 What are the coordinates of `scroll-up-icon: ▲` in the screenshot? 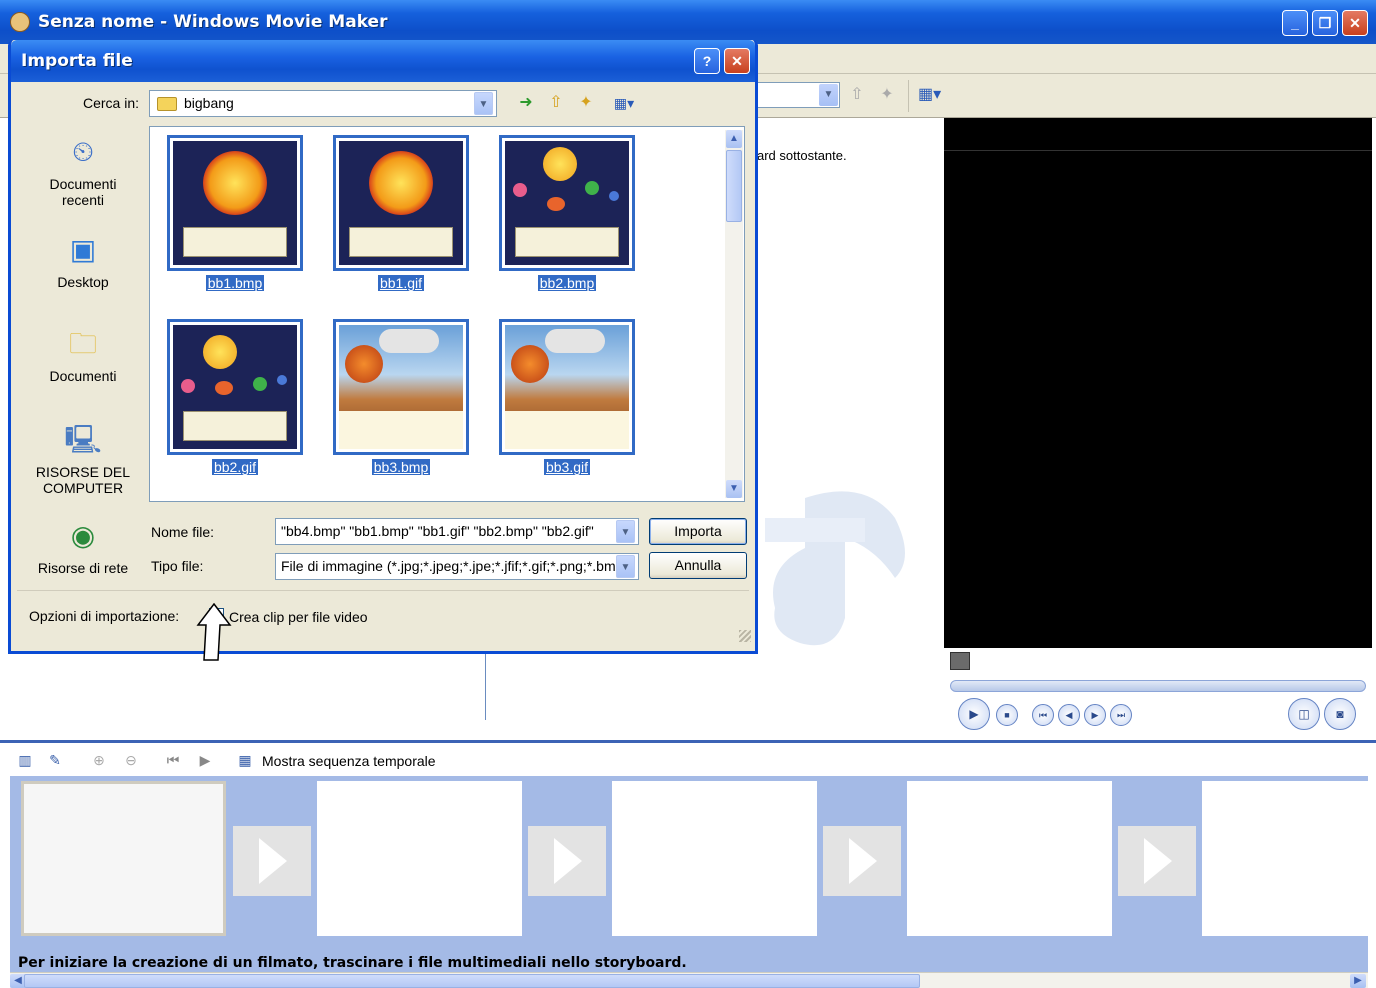 It's located at (734, 139).